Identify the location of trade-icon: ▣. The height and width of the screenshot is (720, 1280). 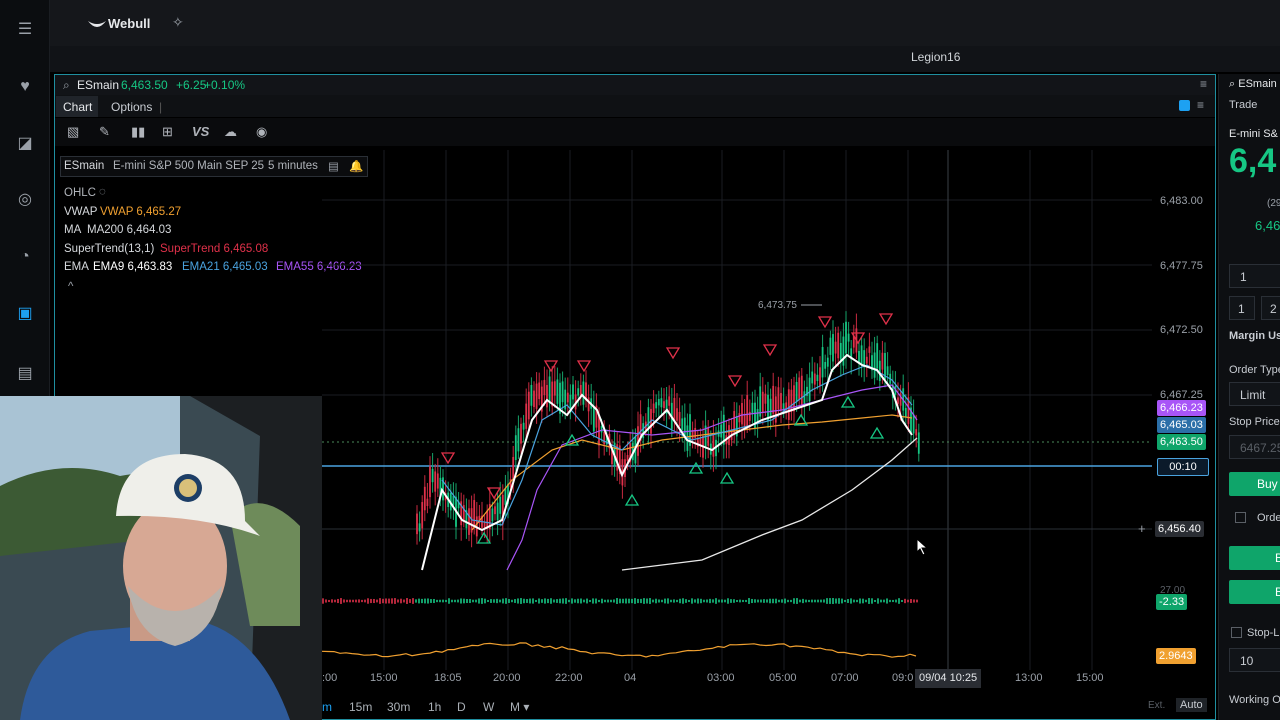
(25, 313).